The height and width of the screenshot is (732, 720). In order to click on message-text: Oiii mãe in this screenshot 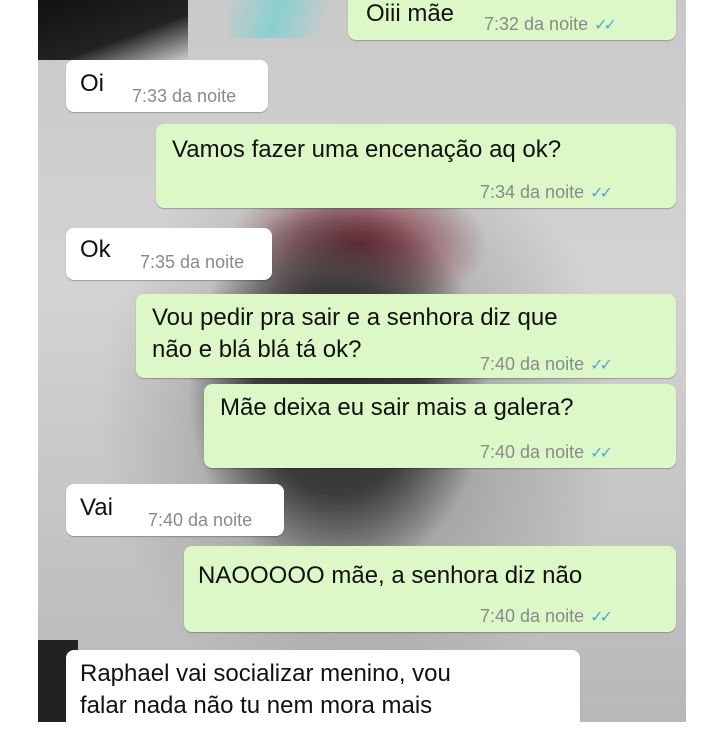, I will do `click(410, 13)`.